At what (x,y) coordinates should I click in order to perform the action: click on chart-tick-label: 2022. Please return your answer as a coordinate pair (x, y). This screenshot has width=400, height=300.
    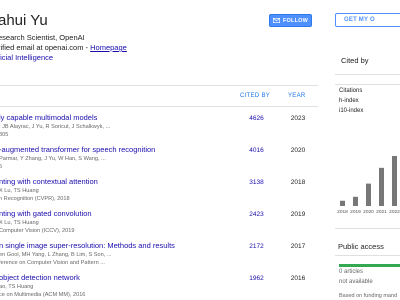
    Looking at the image, I should click on (394, 212).